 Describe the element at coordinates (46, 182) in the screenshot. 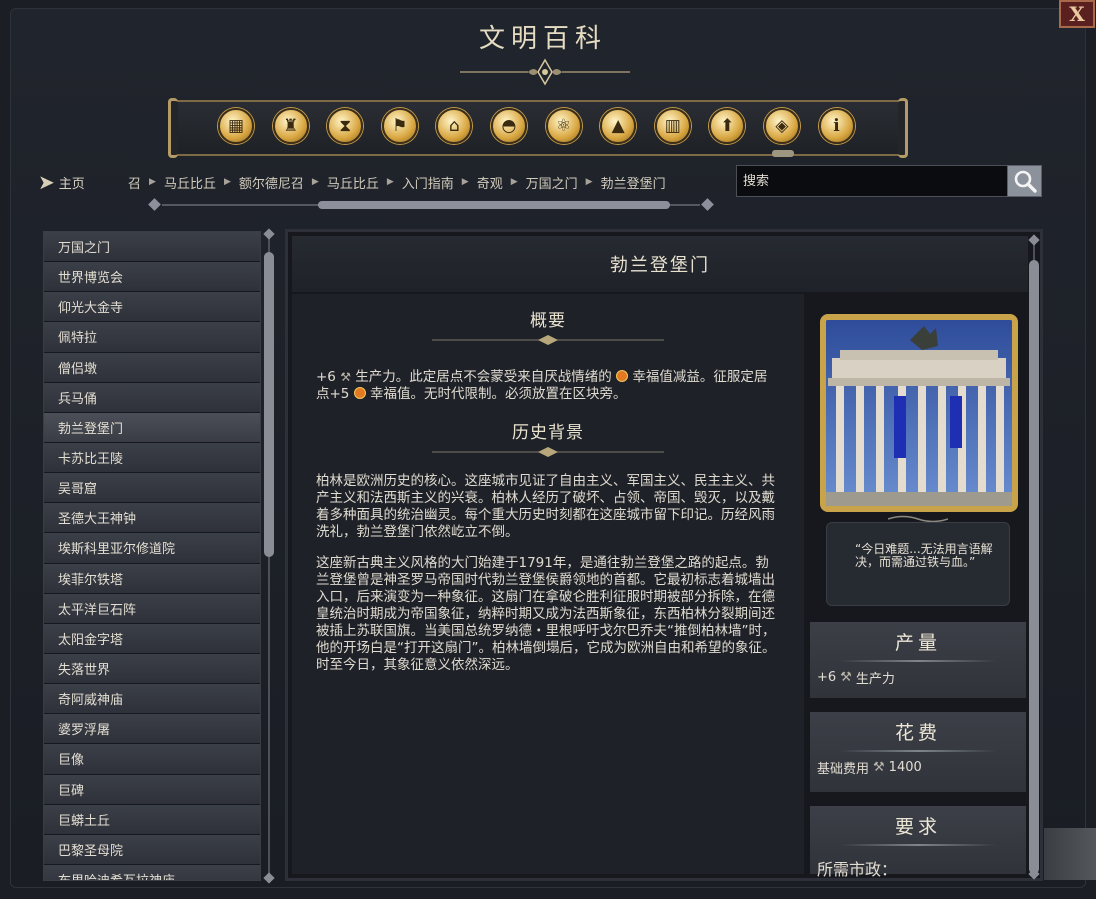

I see `back-arrow-icon: ➤` at that location.